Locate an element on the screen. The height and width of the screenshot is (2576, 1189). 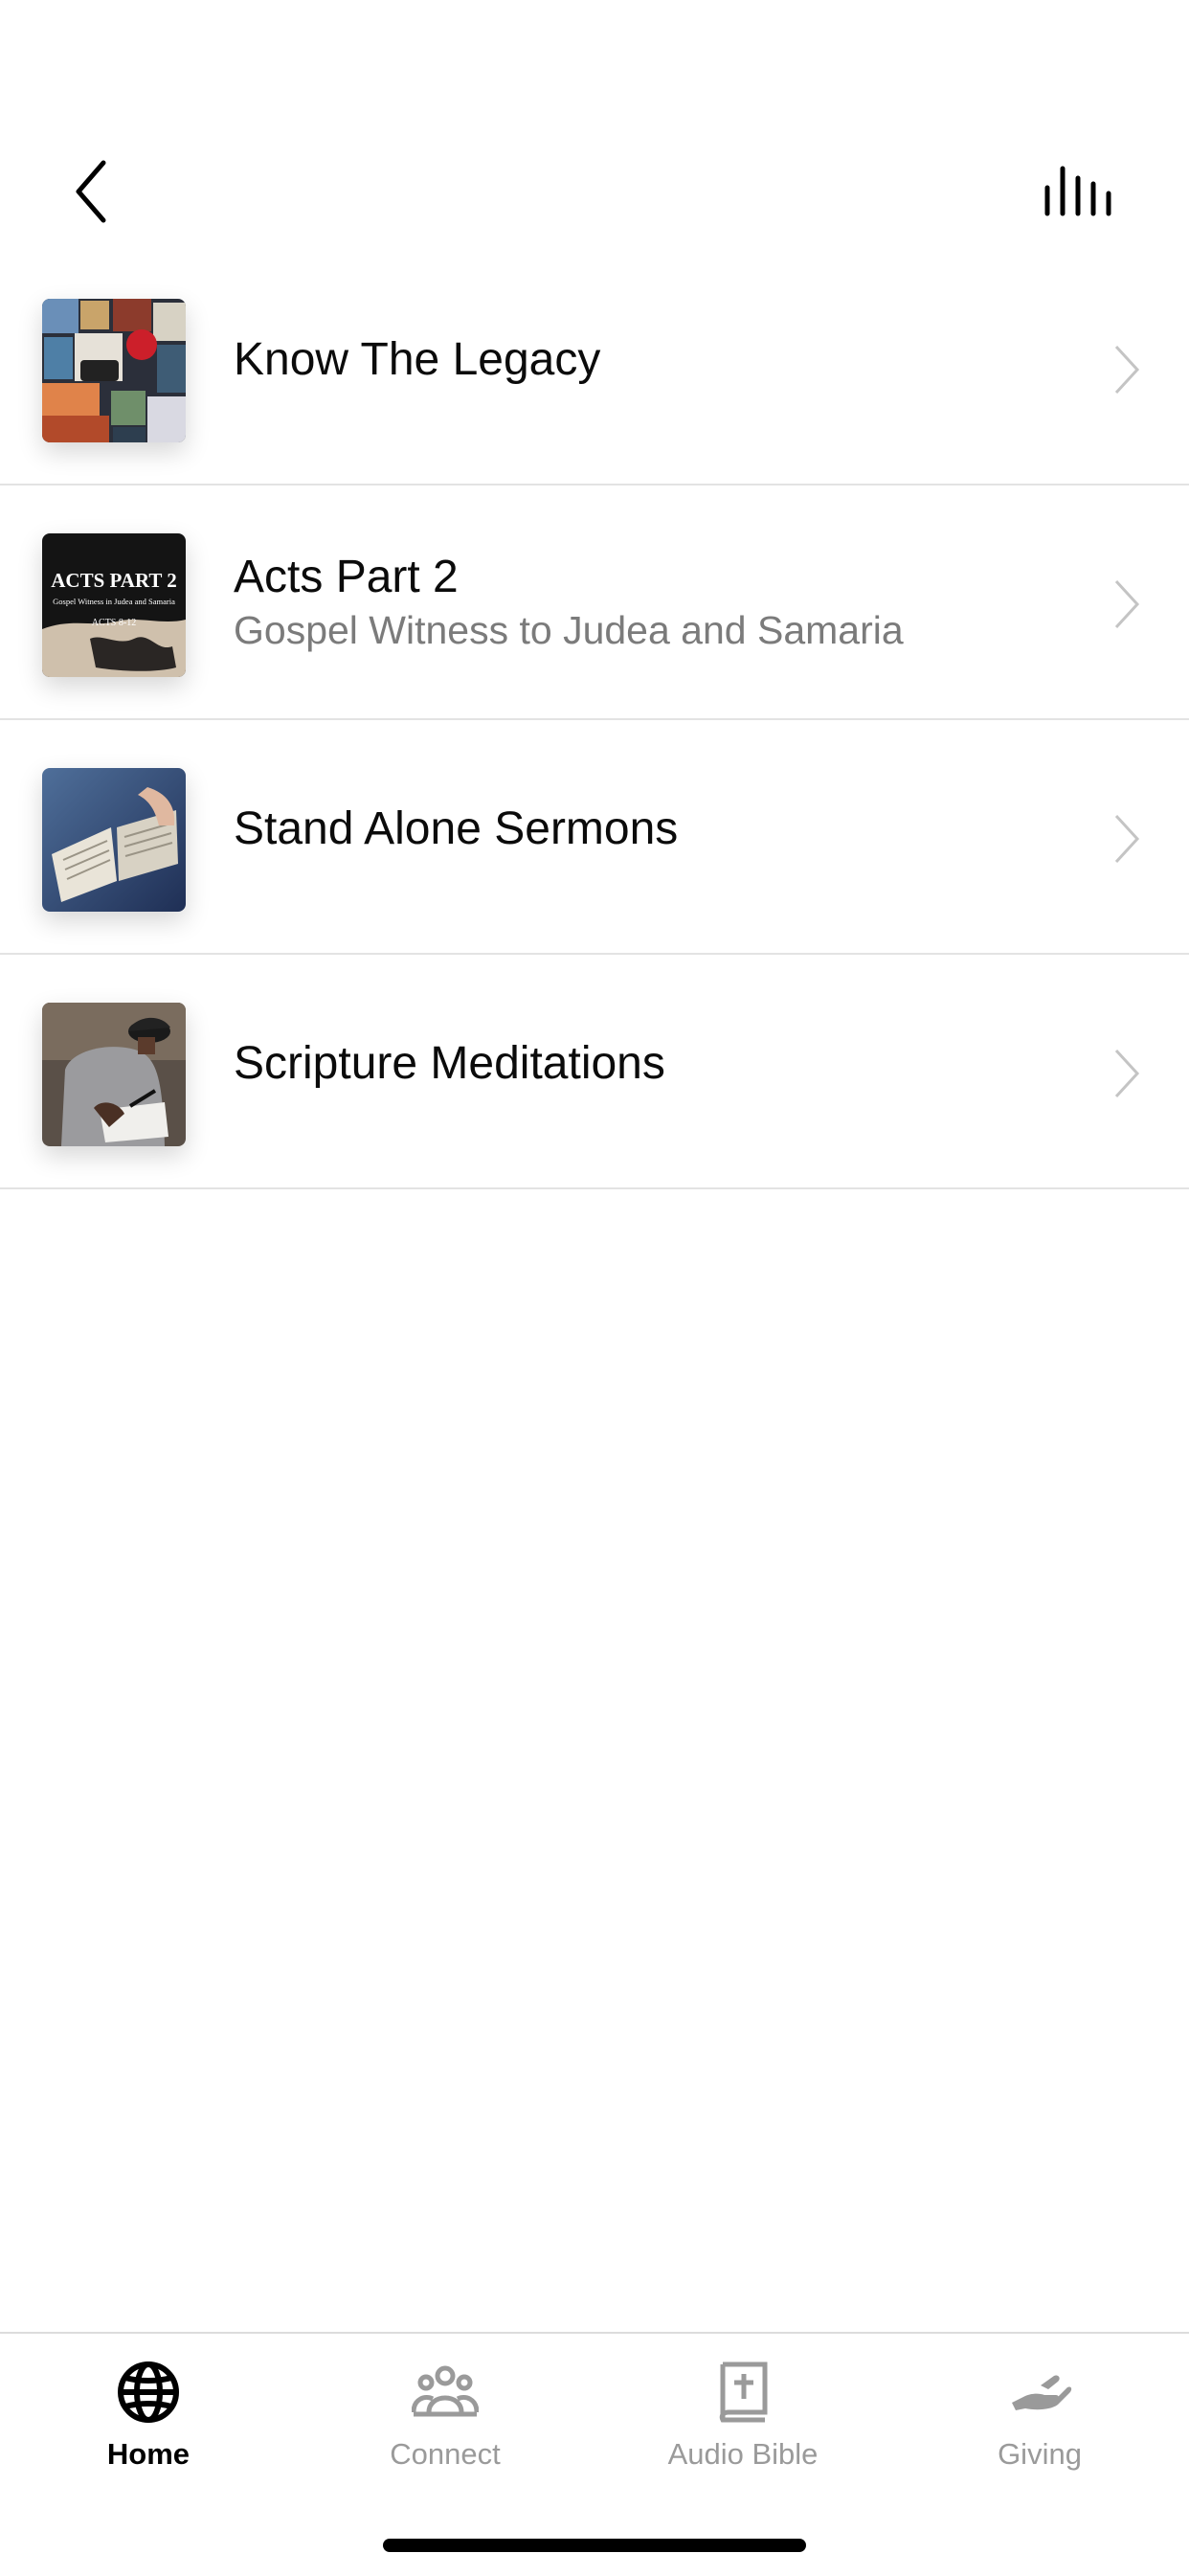
list-item: Stand Alone Sermons is located at coordinates (594, 837).